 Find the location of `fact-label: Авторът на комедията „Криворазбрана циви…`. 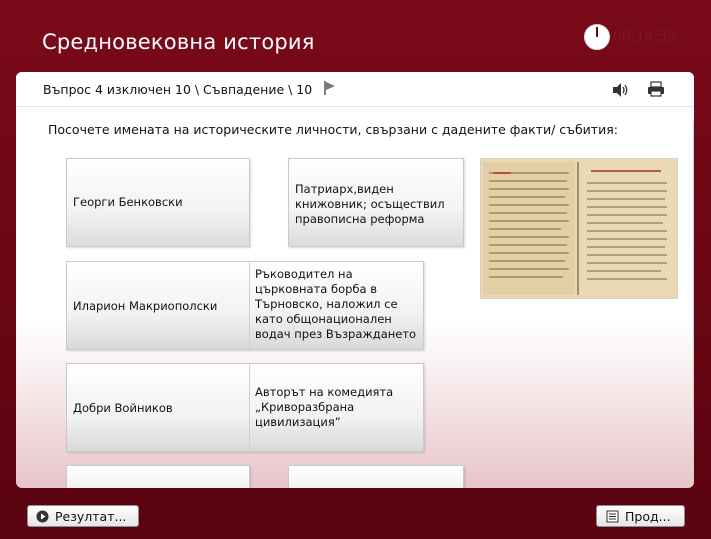

fact-label: Авторът на комедията „Криворазбрана циви… is located at coordinates (324, 407).